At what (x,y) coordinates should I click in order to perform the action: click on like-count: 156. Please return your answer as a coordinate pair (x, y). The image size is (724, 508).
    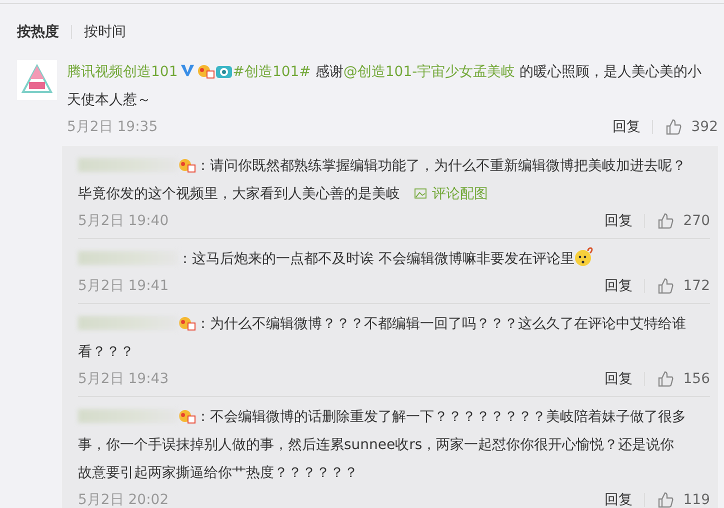
    Looking at the image, I should click on (696, 379).